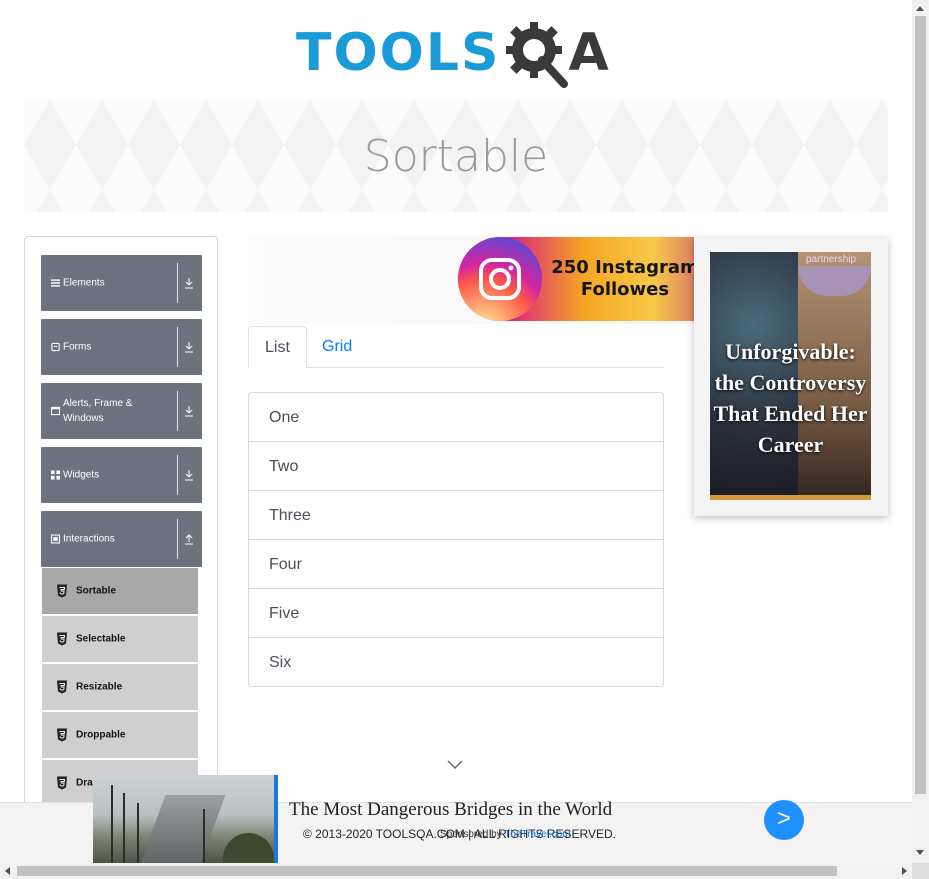 The width and height of the screenshot is (929, 879). Describe the element at coordinates (101, 735) in the screenshot. I see `sidebar-item-label: Droppable` at that location.